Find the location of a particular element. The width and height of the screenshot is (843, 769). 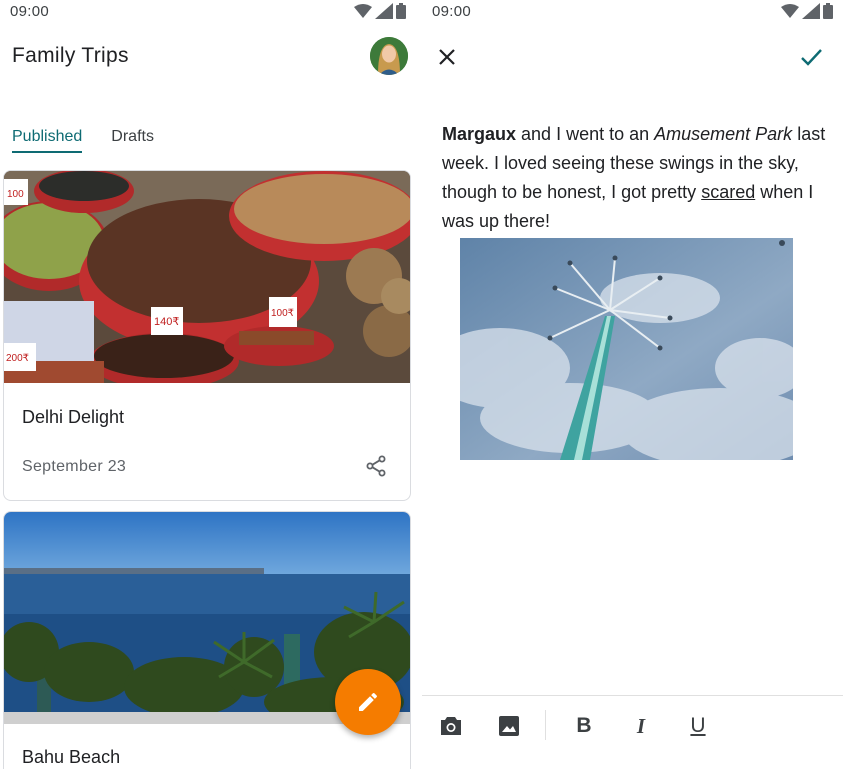

card-title: Bahu Beach is located at coordinates (71, 757).